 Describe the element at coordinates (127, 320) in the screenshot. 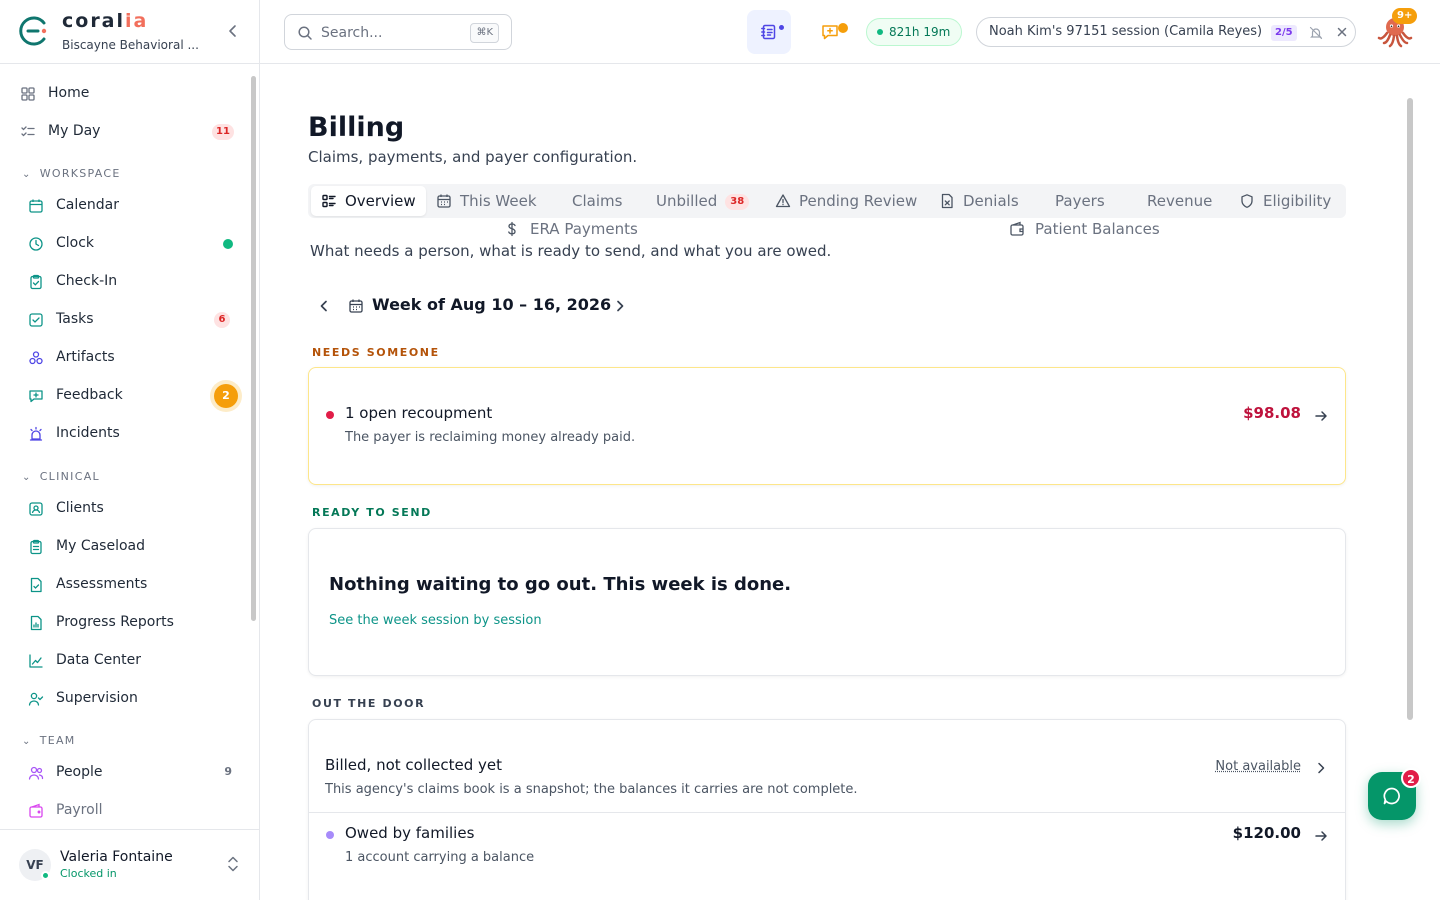

I see `sidebar-item-tasks: Tasks 6` at that location.